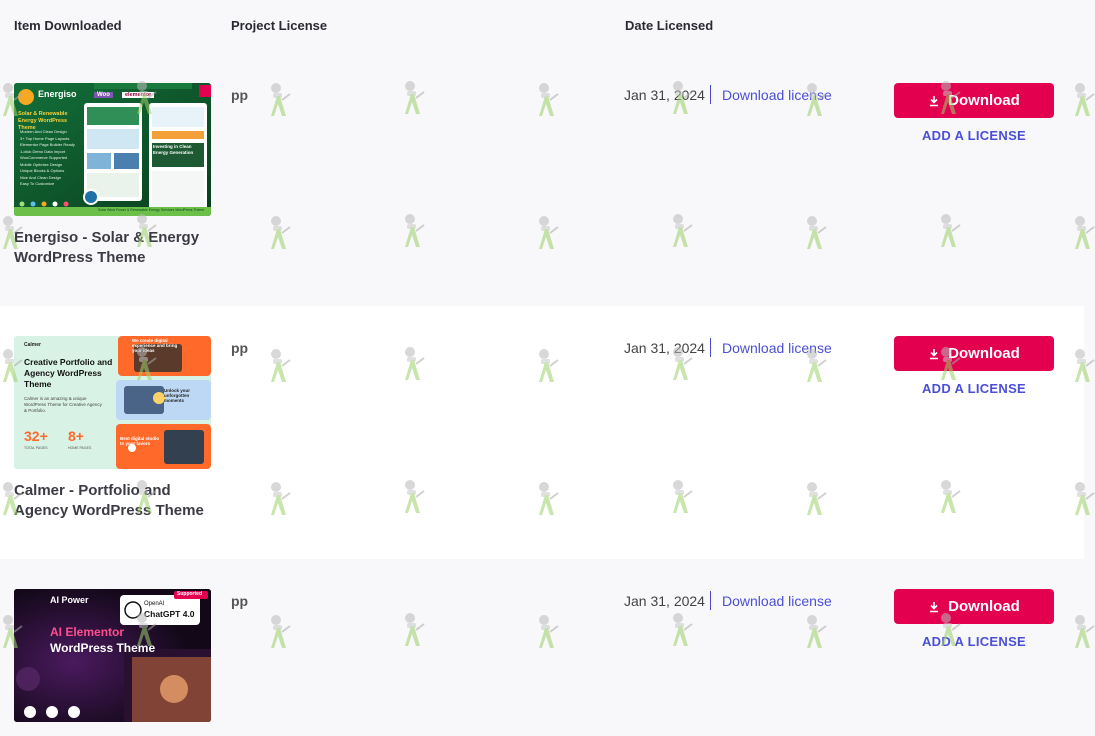 The width and height of the screenshot is (1095, 736). I want to click on thumb-feature: Elementor Page Builder Ready, so click(47, 144).